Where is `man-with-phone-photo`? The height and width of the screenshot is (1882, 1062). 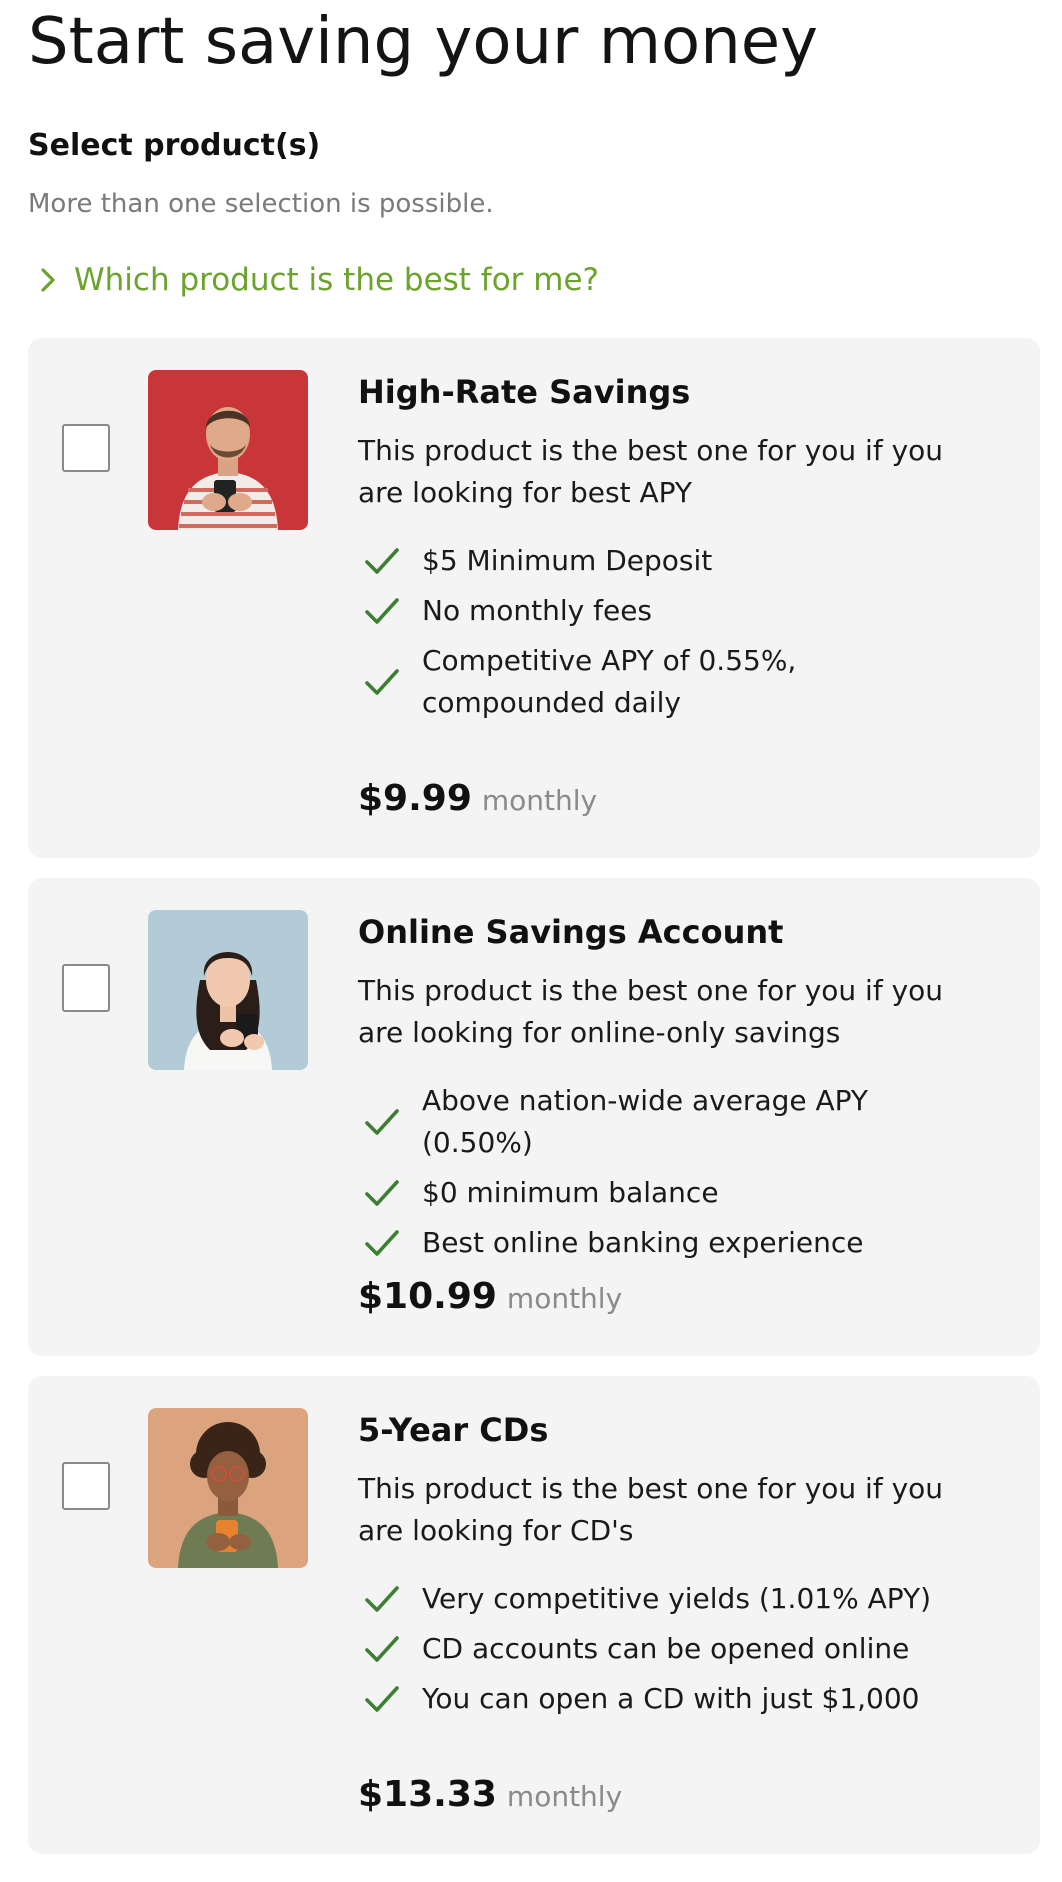
man-with-phone-photo is located at coordinates (228, 450).